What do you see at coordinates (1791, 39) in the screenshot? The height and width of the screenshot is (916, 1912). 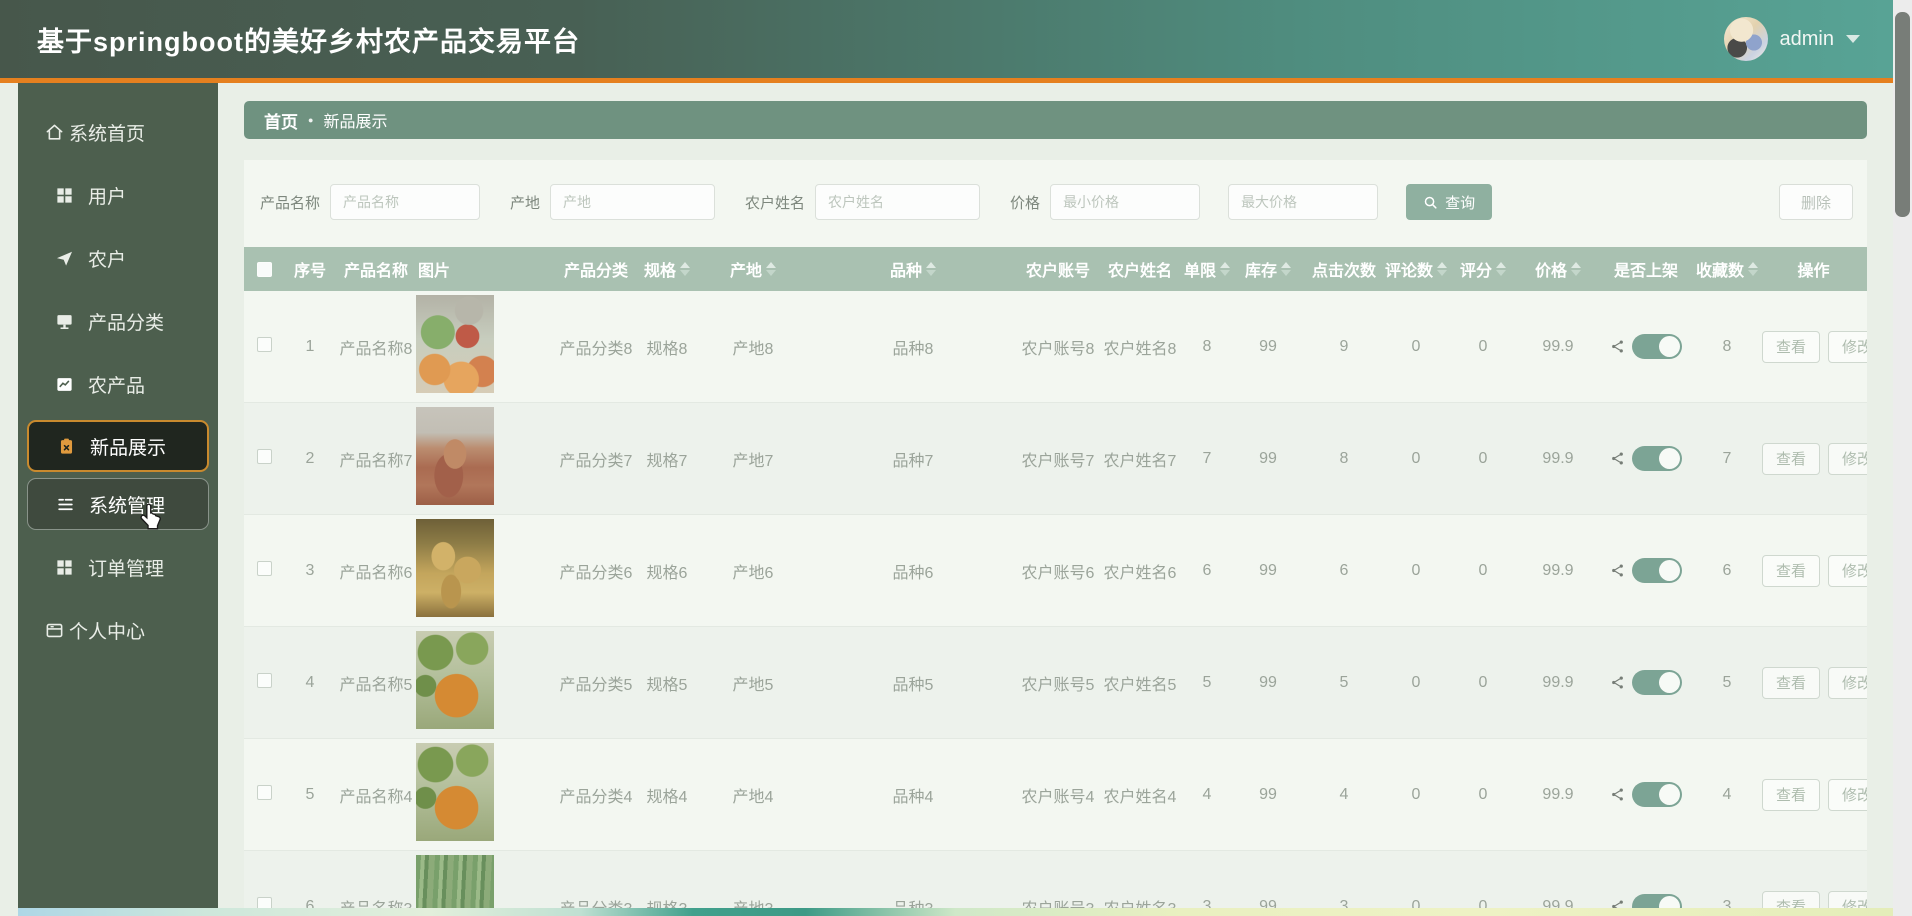 I see `user-menu: admin` at bounding box center [1791, 39].